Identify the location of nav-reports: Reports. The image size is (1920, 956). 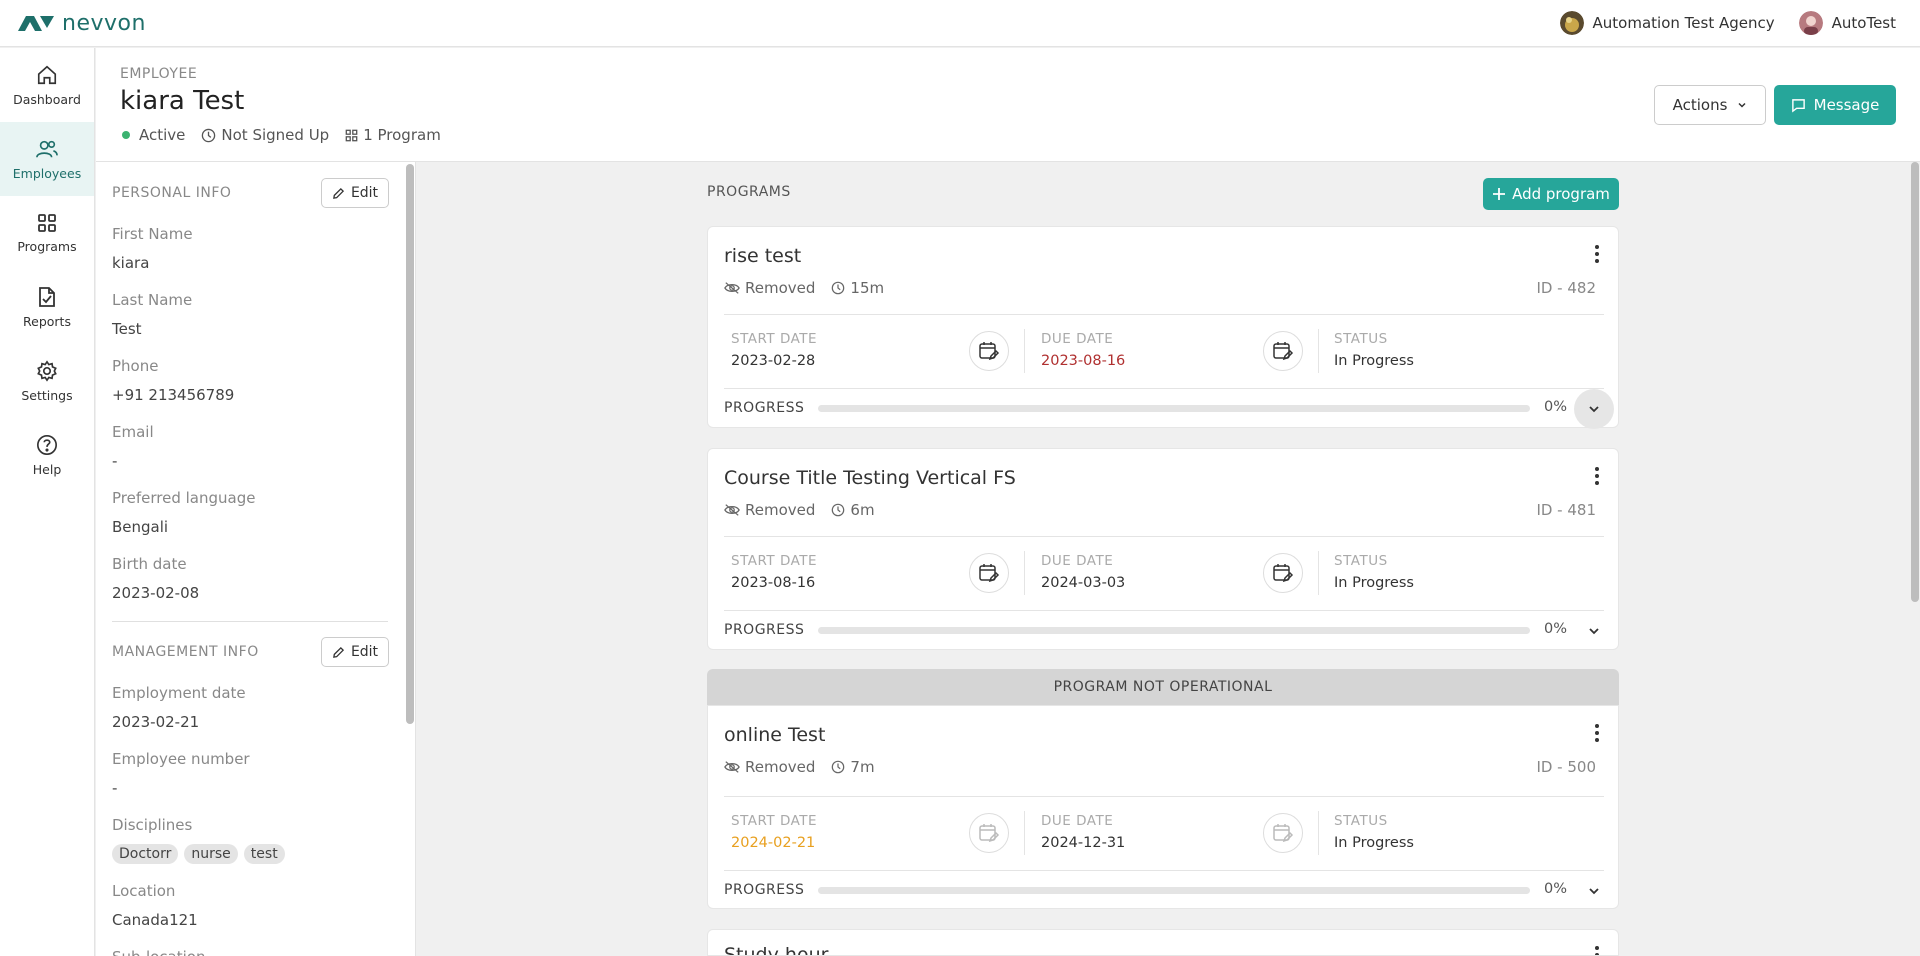
(47, 307).